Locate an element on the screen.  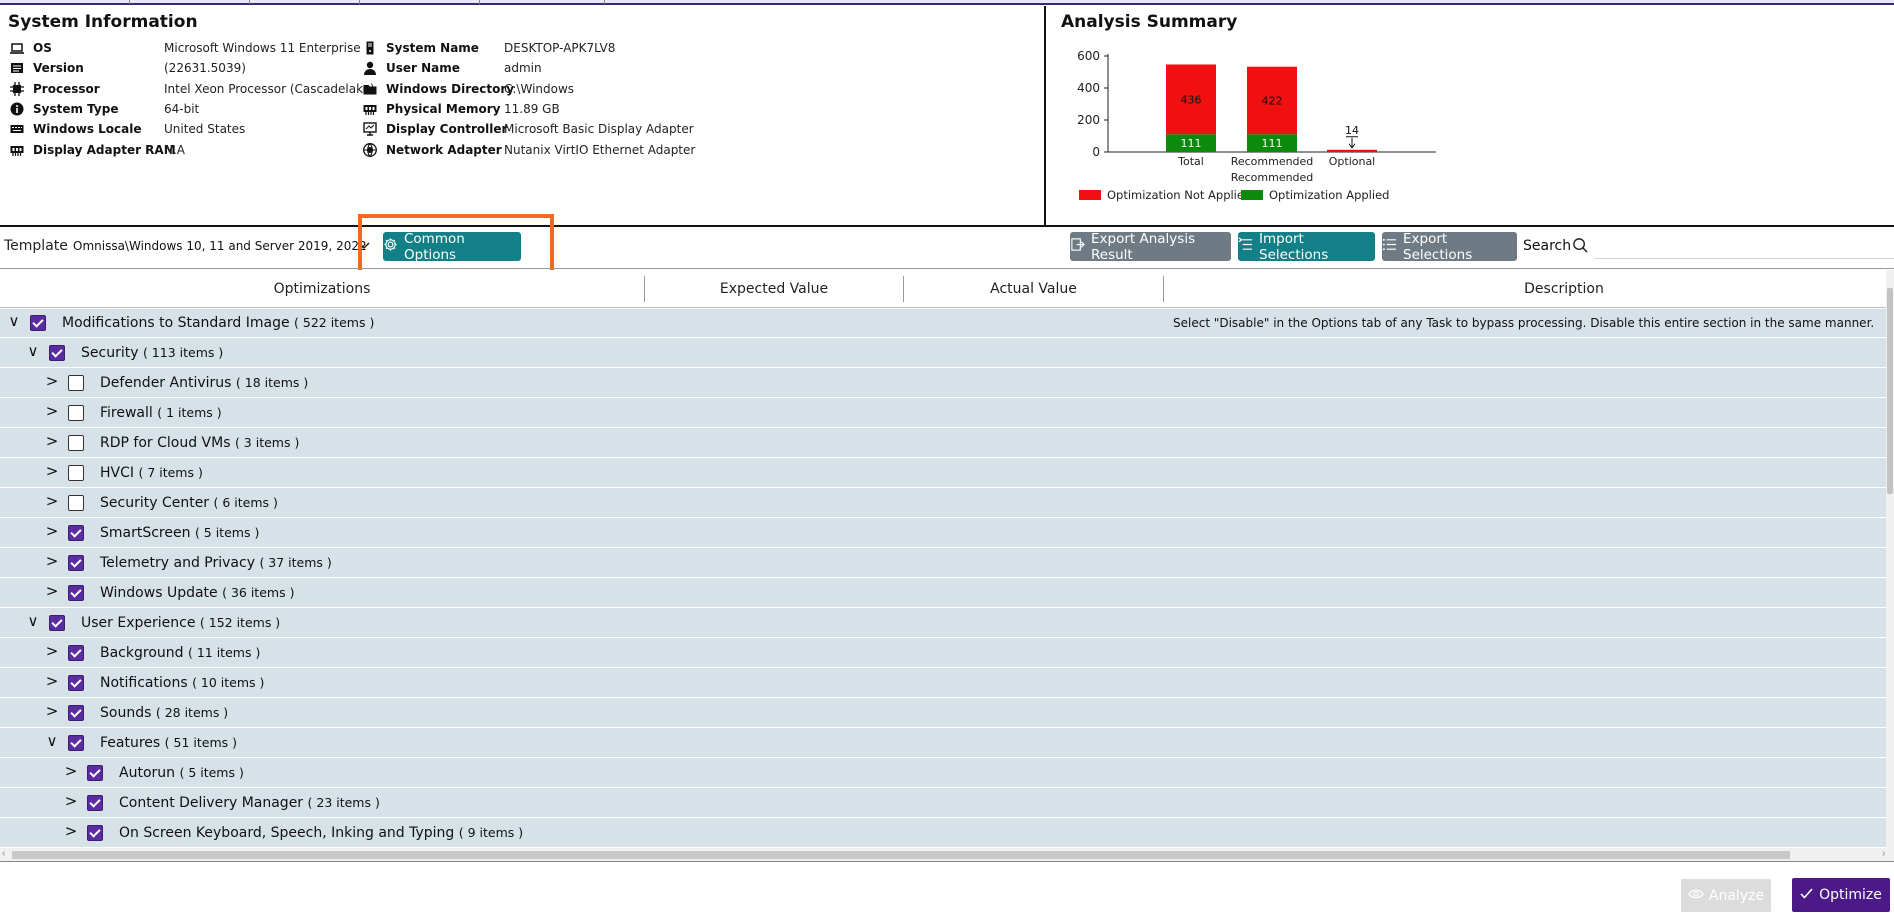
tree-row: > RDP for Cloud VMs ( 3 items ) is located at coordinates (943, 443).